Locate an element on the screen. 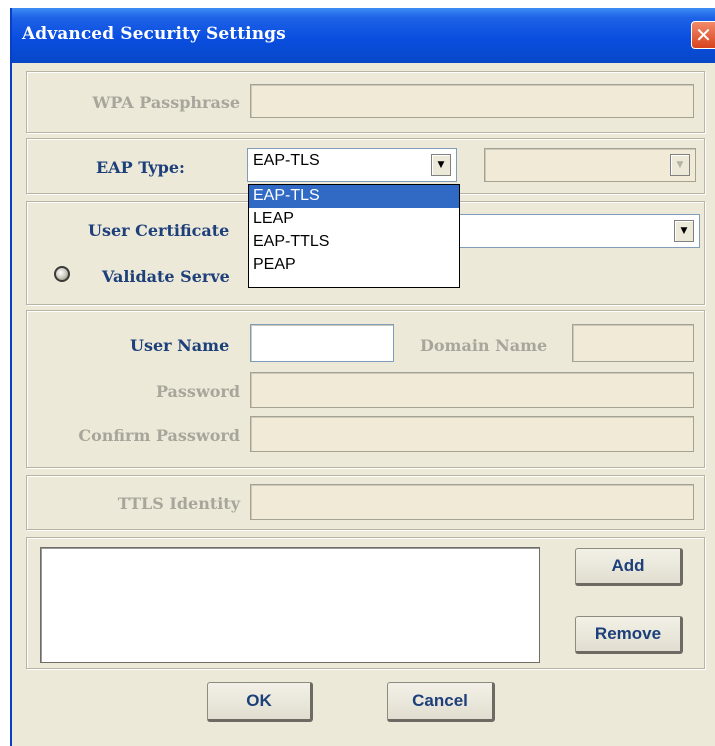 This screenshot has width=715, height=746. ttls-identity-label: TTLS Identity is located at coordinates (178, 503).